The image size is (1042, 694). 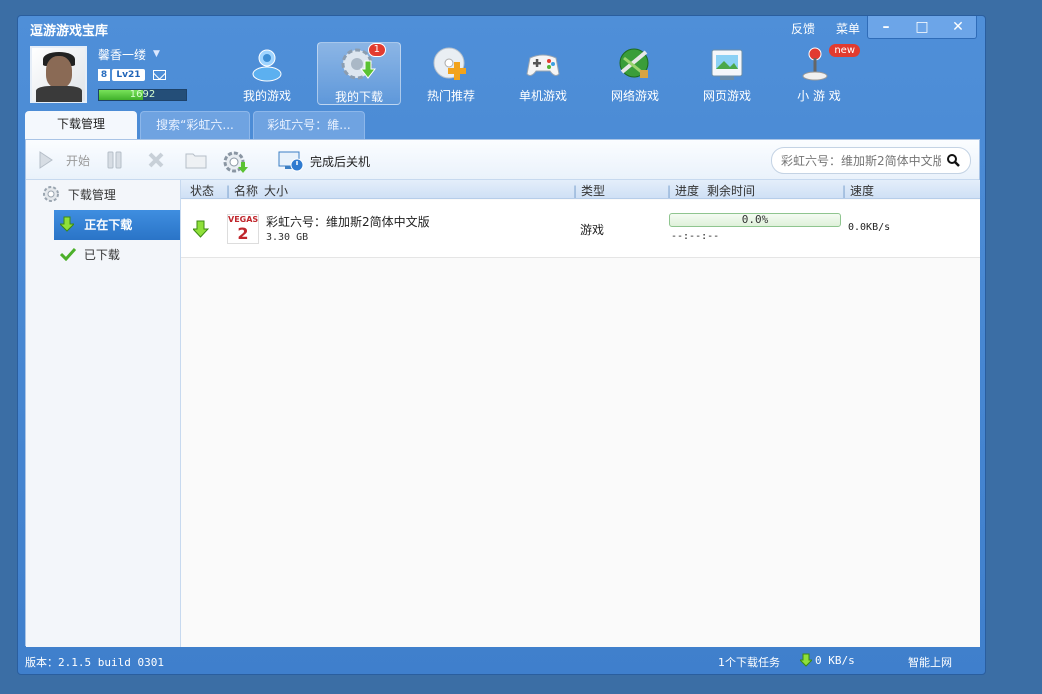 What do you see at coordinates (861, 160) in the screenshot?
I see `search-input` at bounding box center [861, 160].